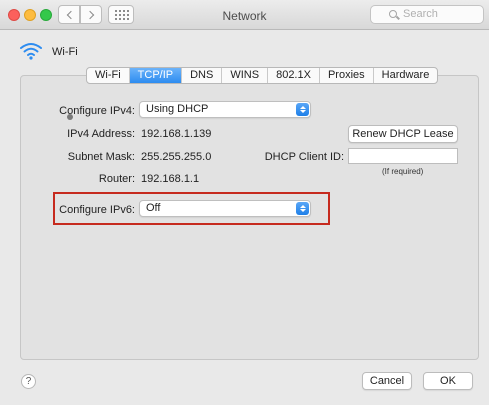  What do you see at coordinates (108, 75) in the screenshot?
I see `tab-wifi: Wi-Fi` at bounding box center [108, 75].